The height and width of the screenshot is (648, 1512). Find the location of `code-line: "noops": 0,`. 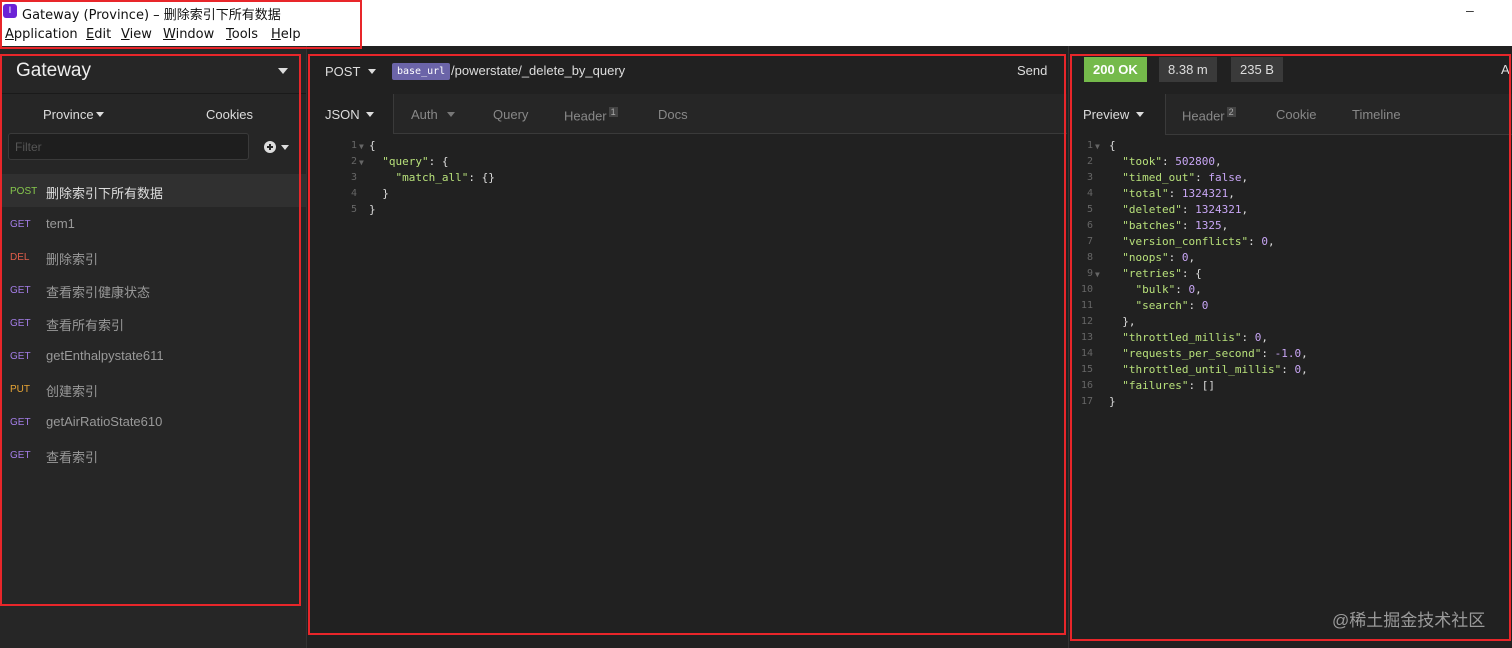

code-line: "noops": 0, is located at coordinates (1159, 257).